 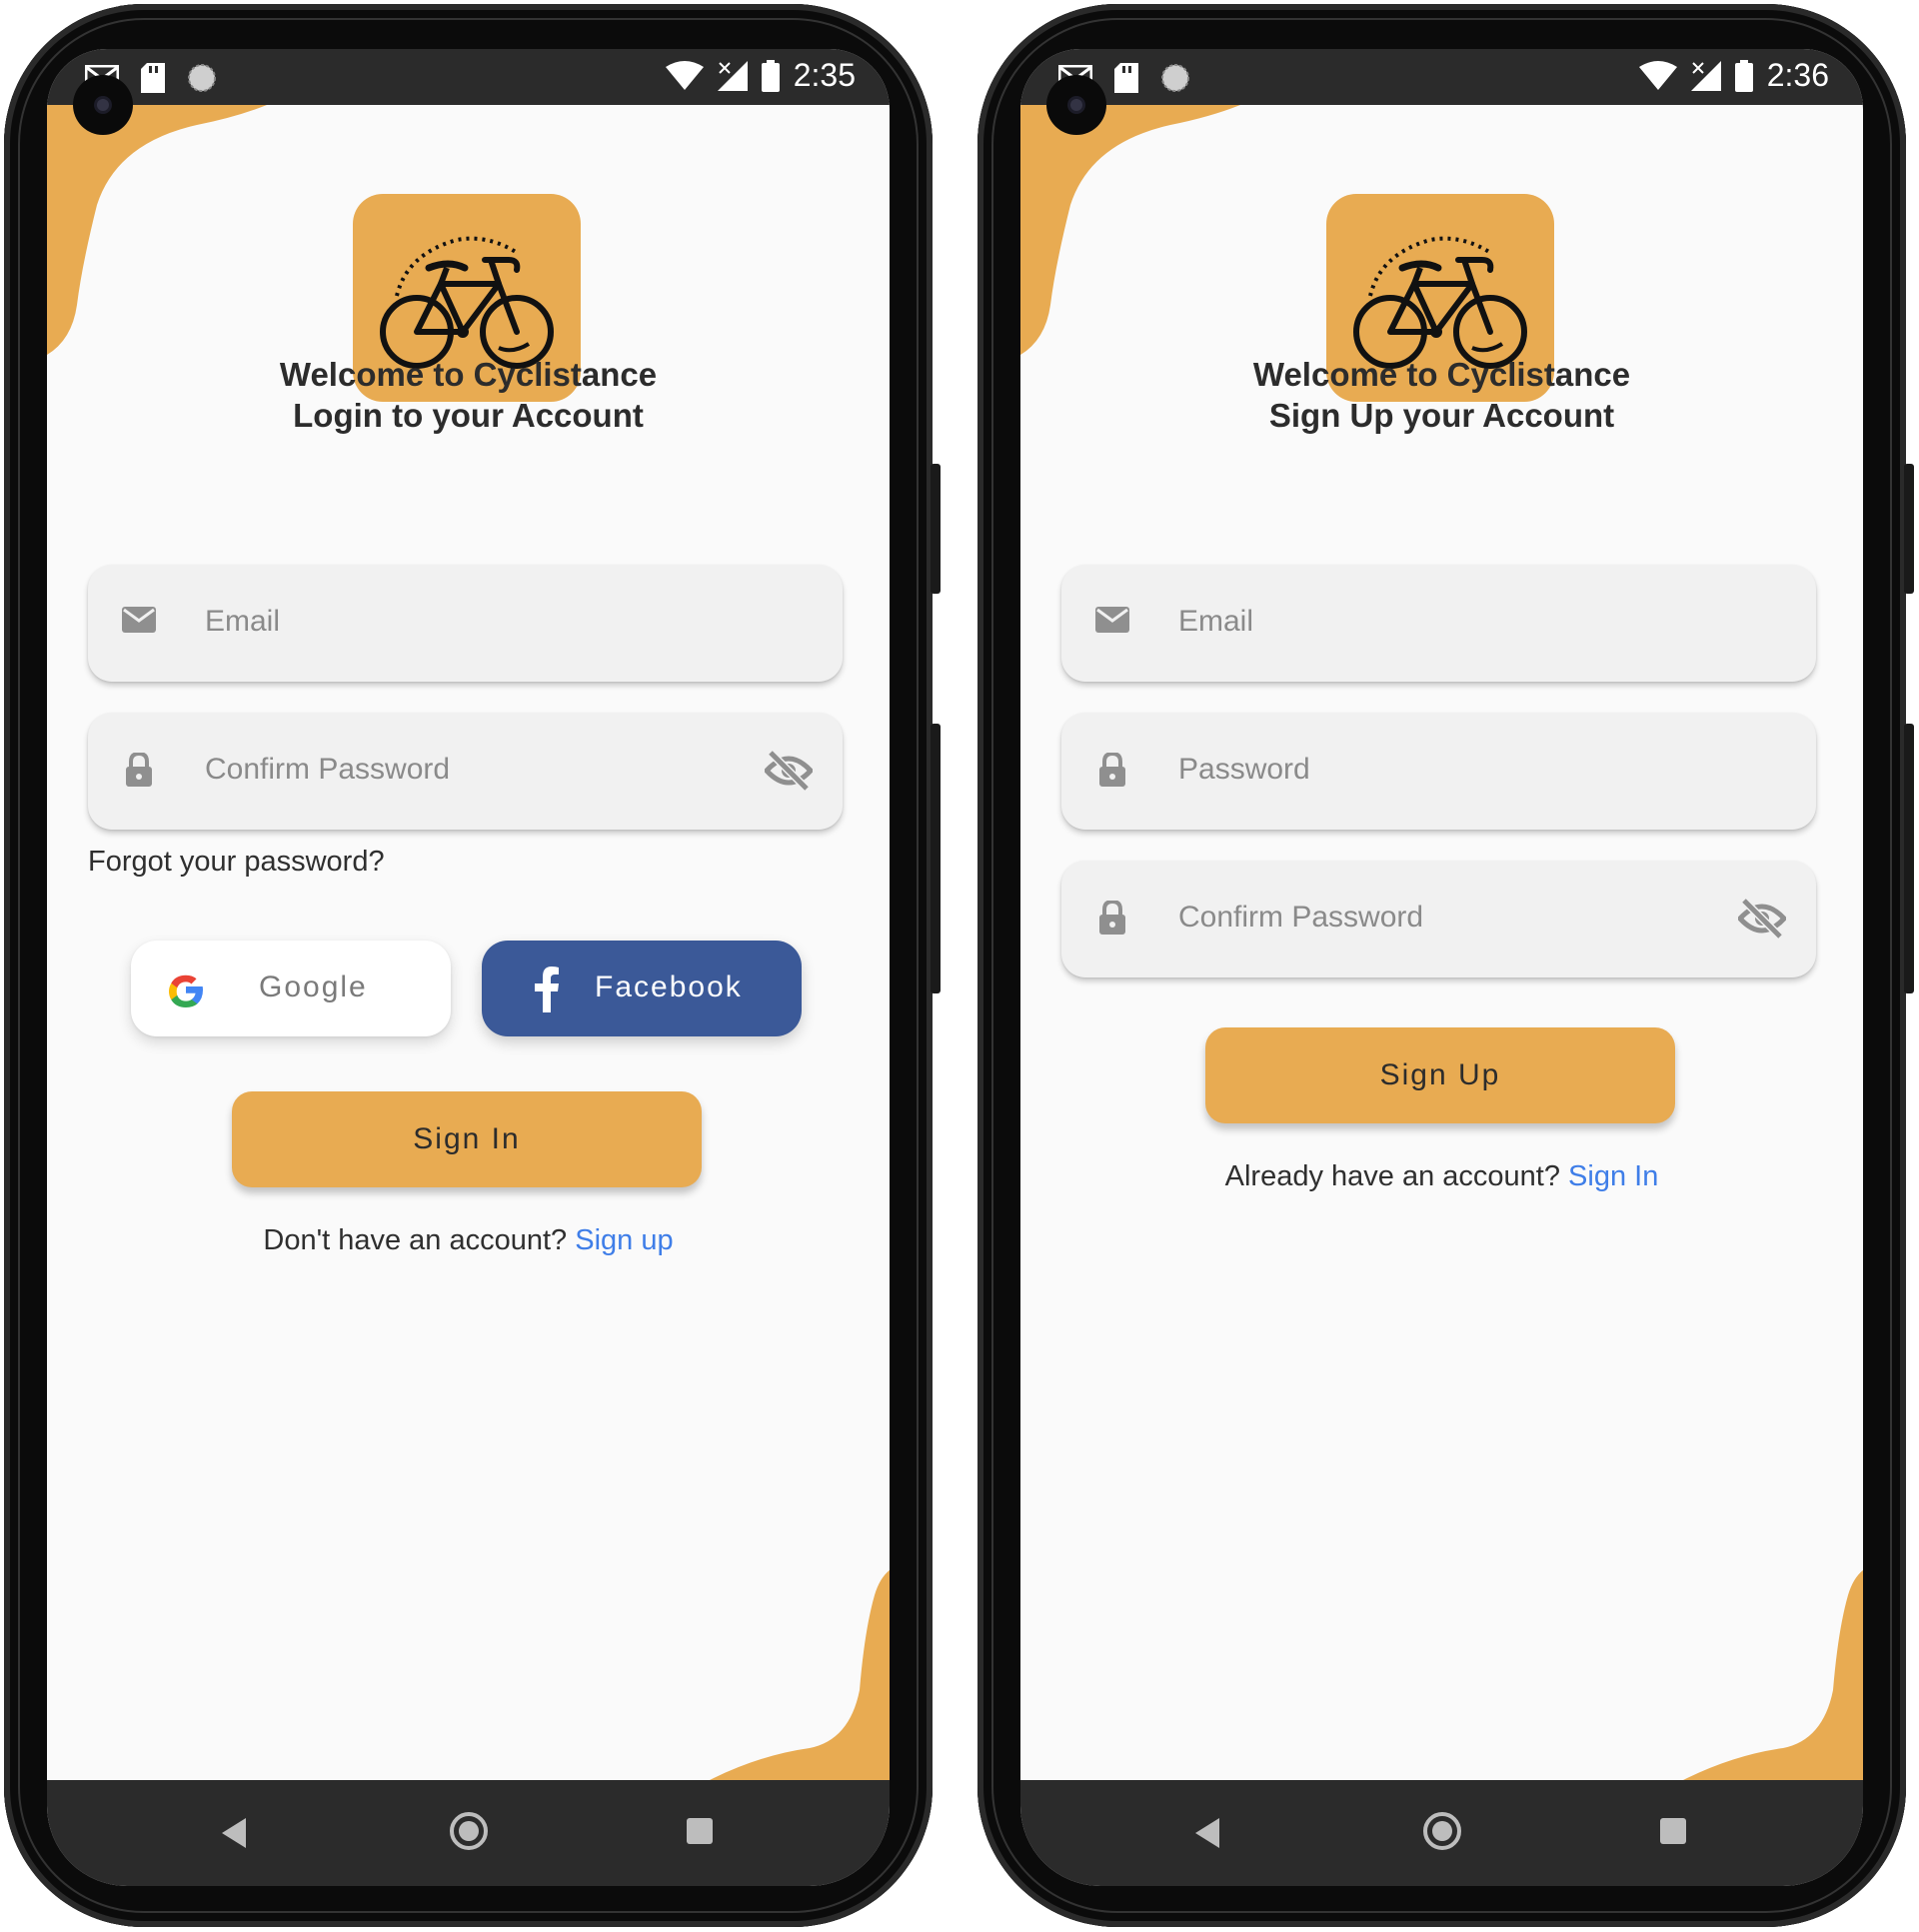 I want to click on password-placeholder: Password, so click(x=1244, y=769).